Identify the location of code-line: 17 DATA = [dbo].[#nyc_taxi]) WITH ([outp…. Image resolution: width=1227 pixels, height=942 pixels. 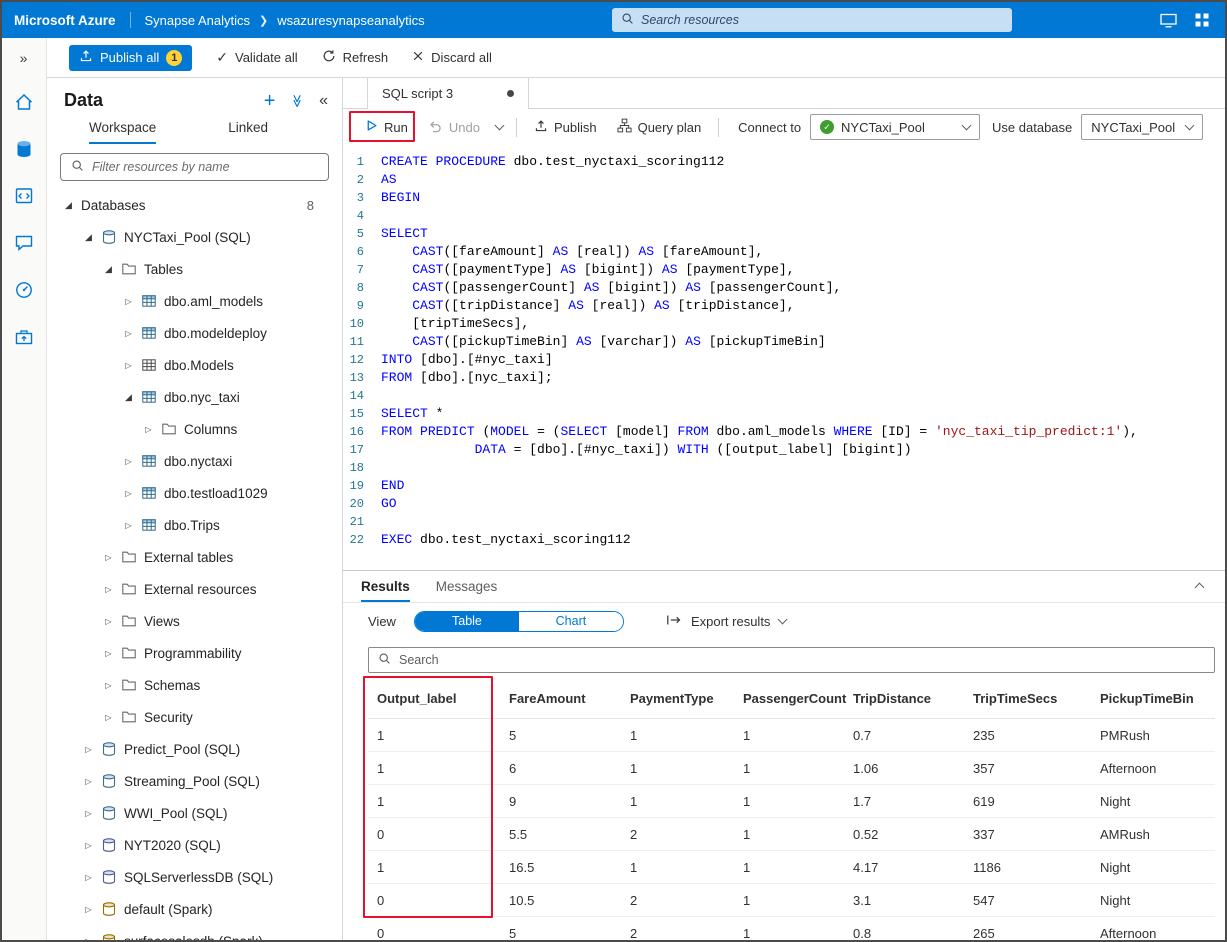
(784, 450).